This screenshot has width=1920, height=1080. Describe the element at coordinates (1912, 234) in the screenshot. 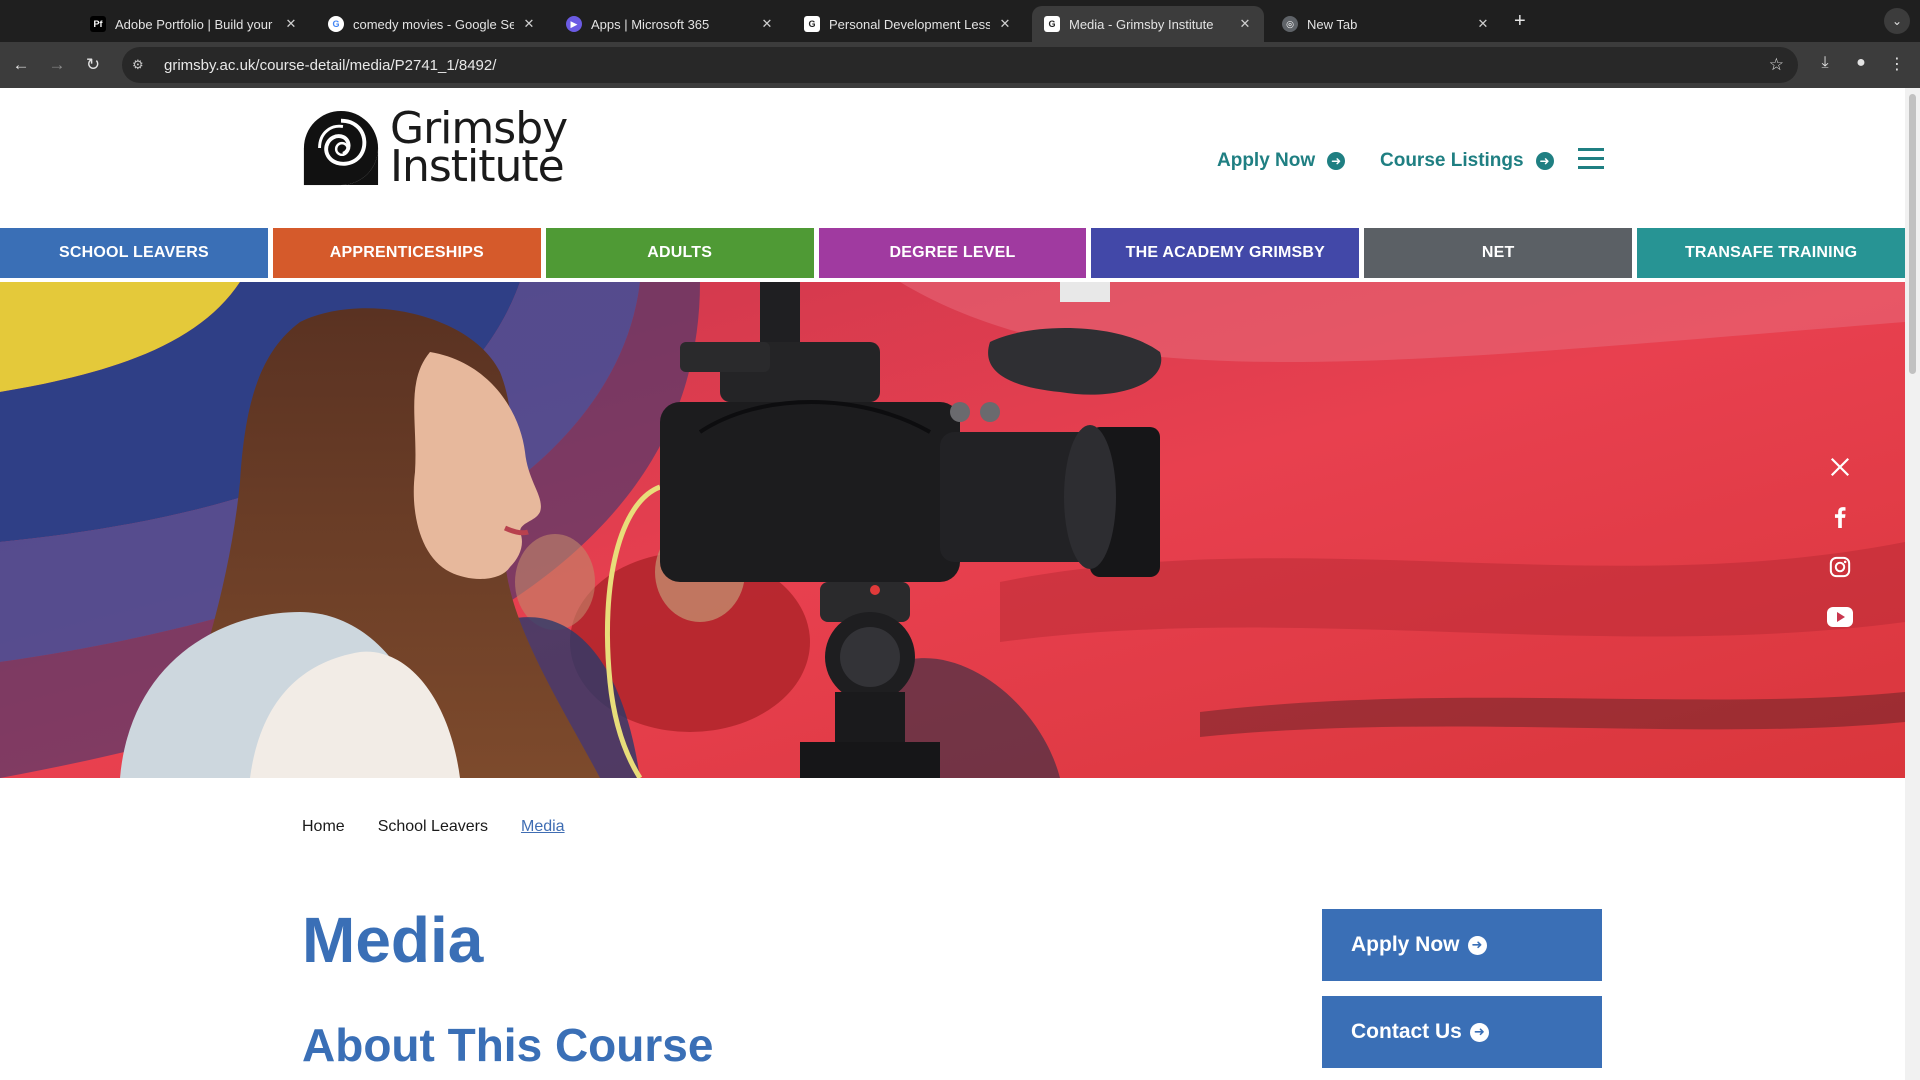

I see `scrollbar-thumb` at that location.